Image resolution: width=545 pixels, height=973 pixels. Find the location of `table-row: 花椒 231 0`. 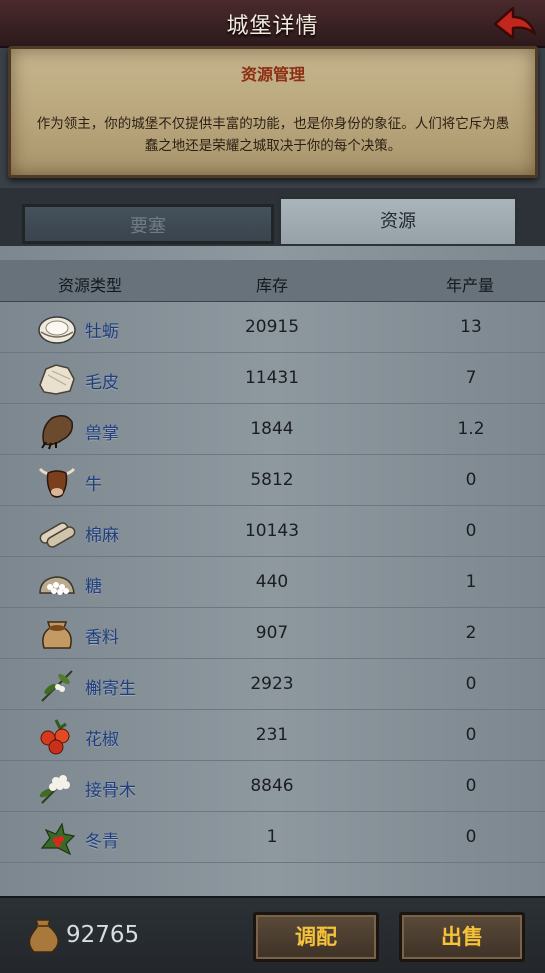

table-row: 花椒 231 0 is located at coordinates (272, 735).